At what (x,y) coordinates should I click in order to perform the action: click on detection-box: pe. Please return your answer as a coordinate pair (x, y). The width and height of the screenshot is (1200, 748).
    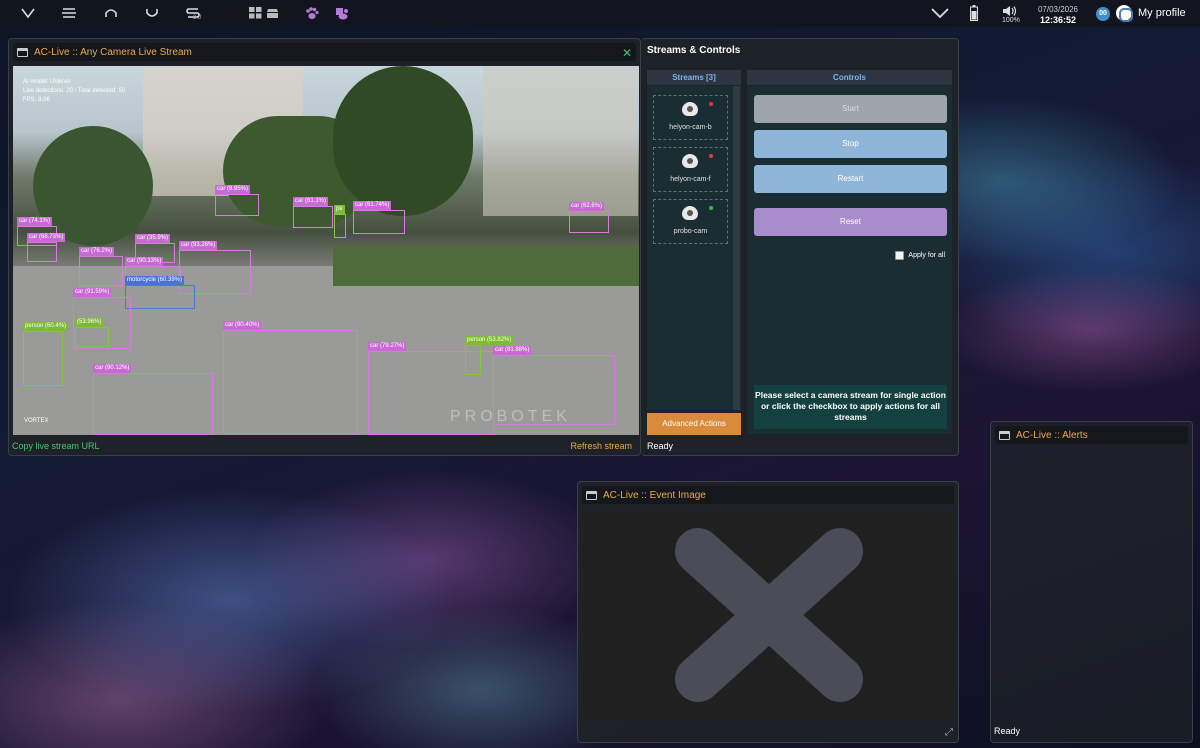
    Looking at the image, I should click on (340, 221).